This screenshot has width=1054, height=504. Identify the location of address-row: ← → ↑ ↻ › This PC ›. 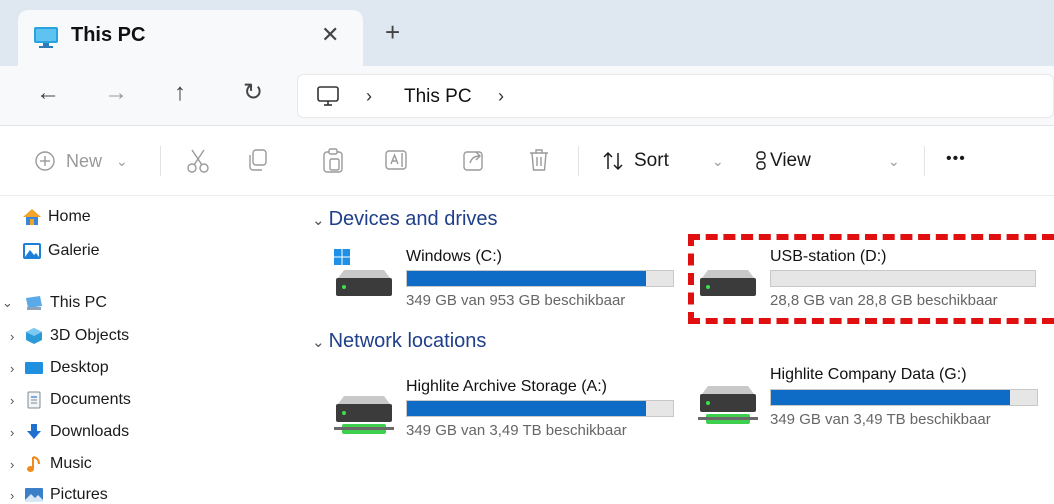
(527, 96).